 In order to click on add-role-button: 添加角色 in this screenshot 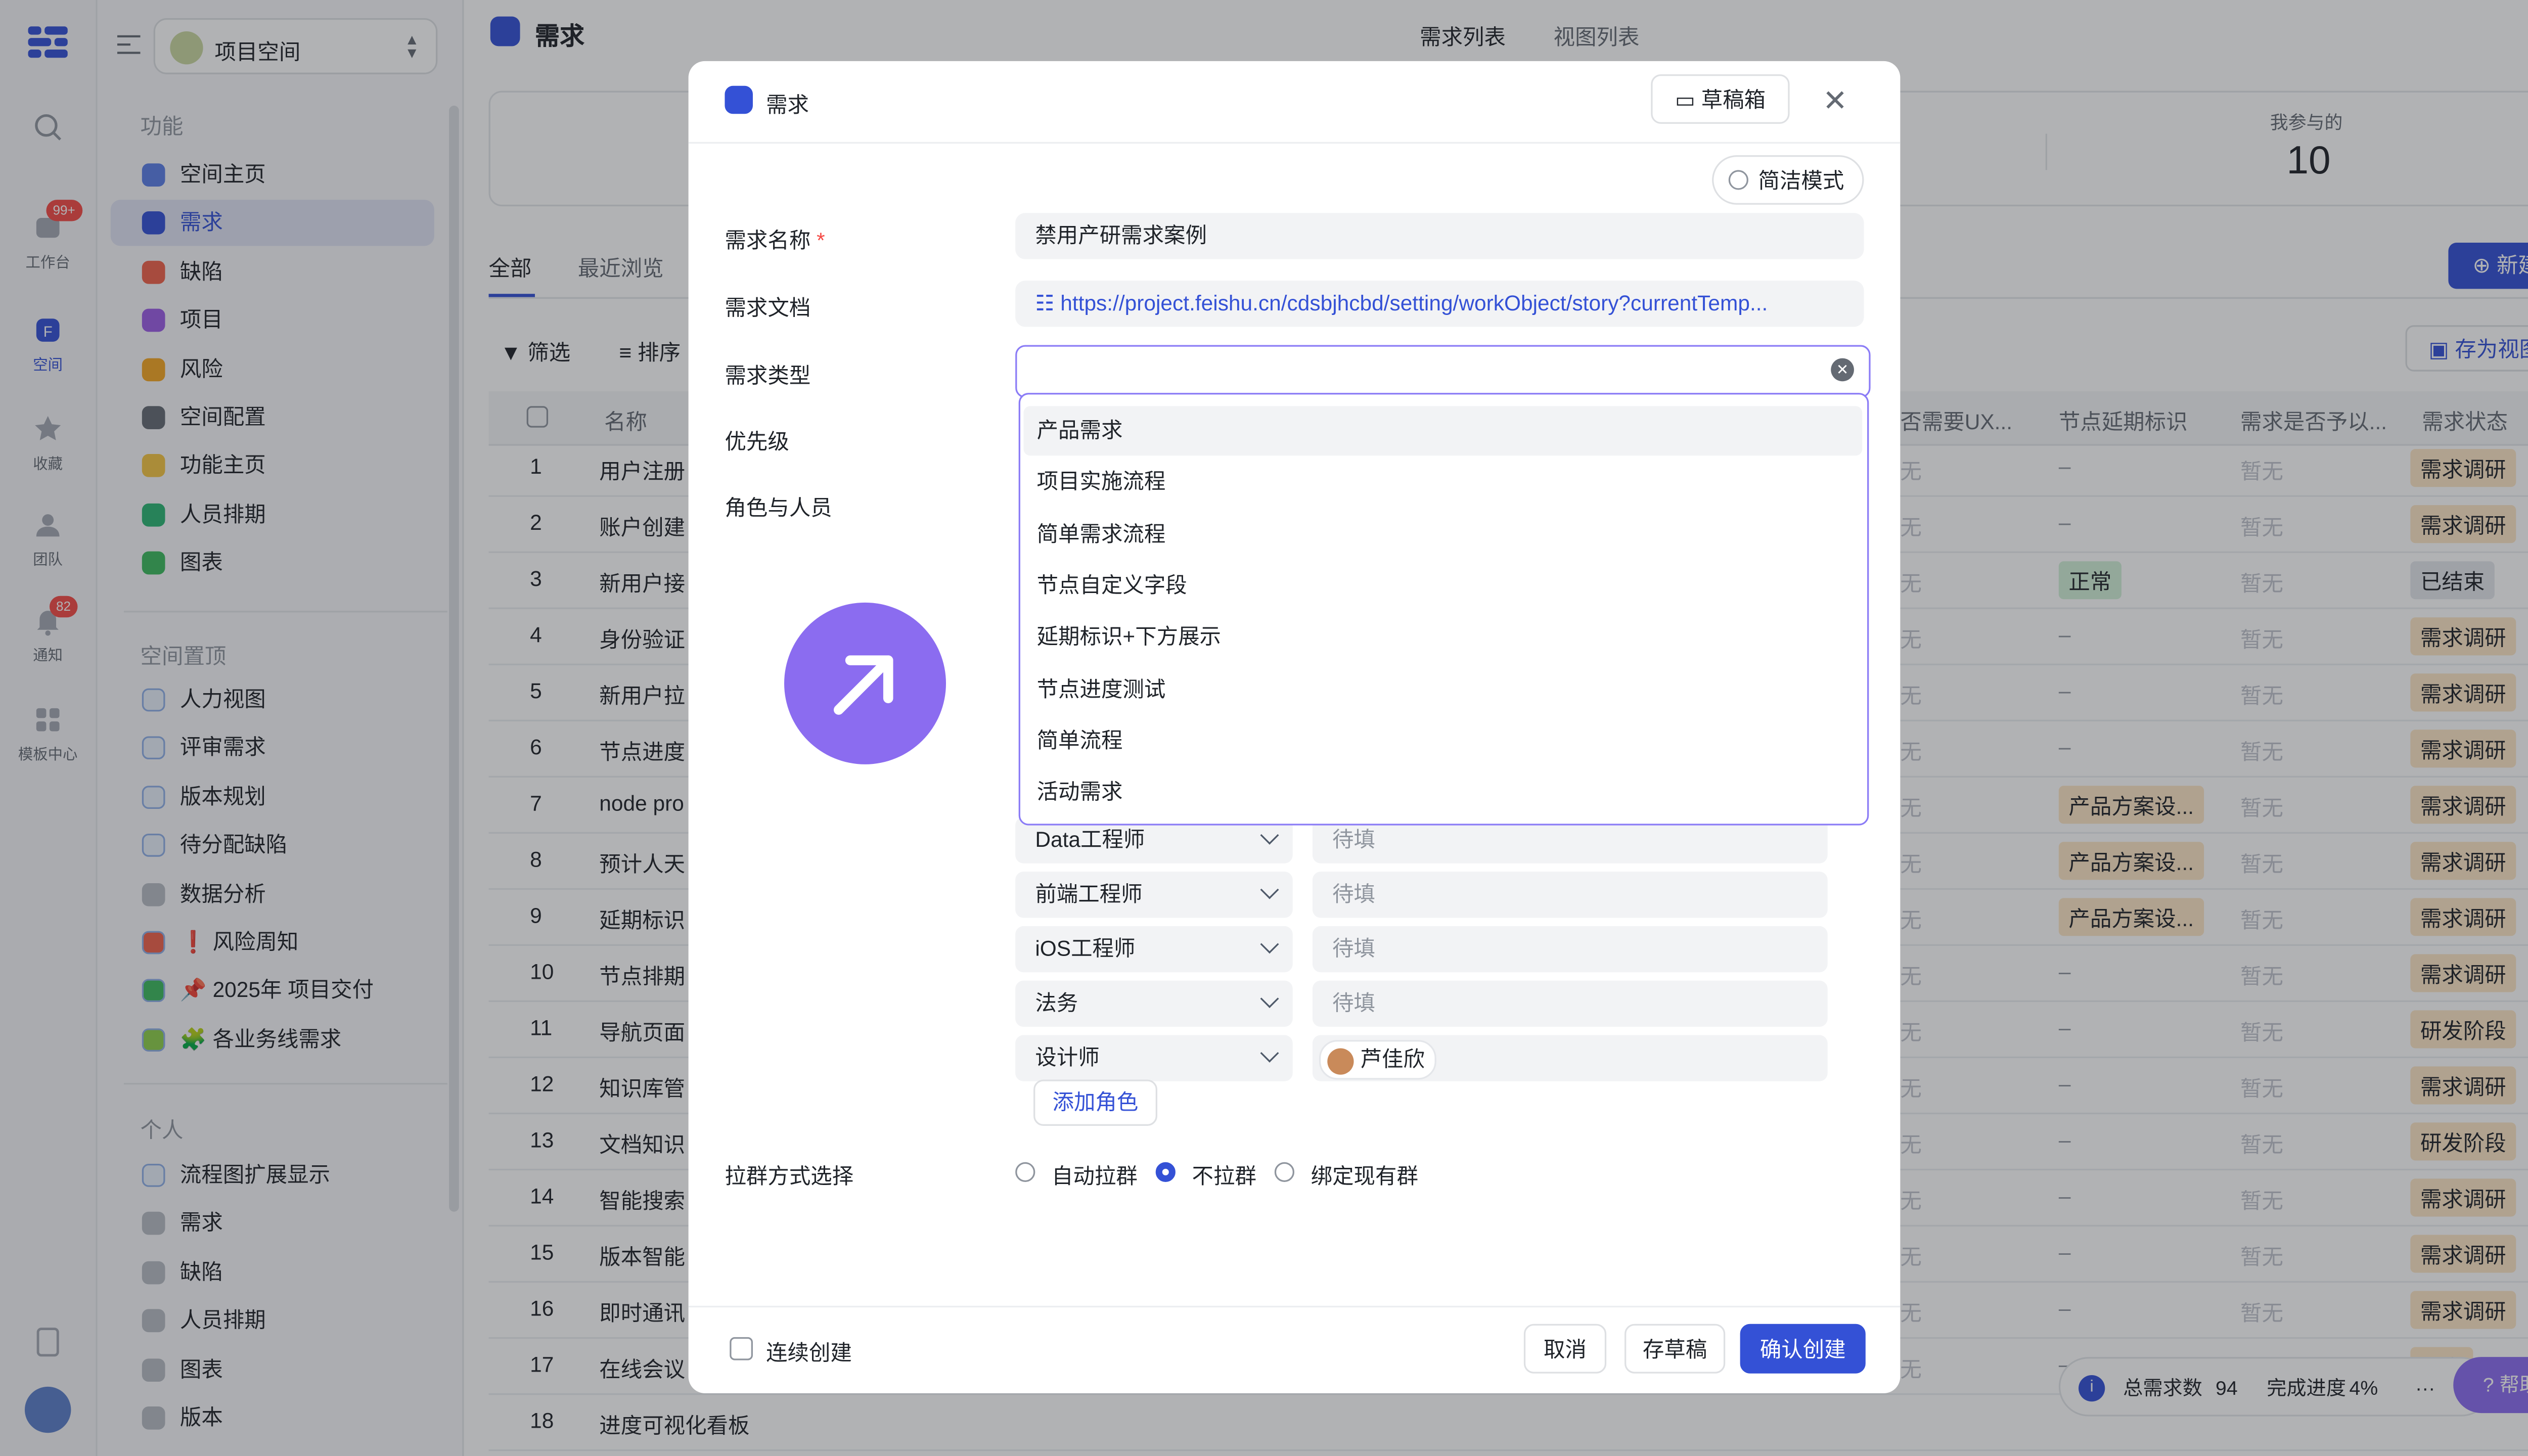, I will do `click(1095, 1102)`.